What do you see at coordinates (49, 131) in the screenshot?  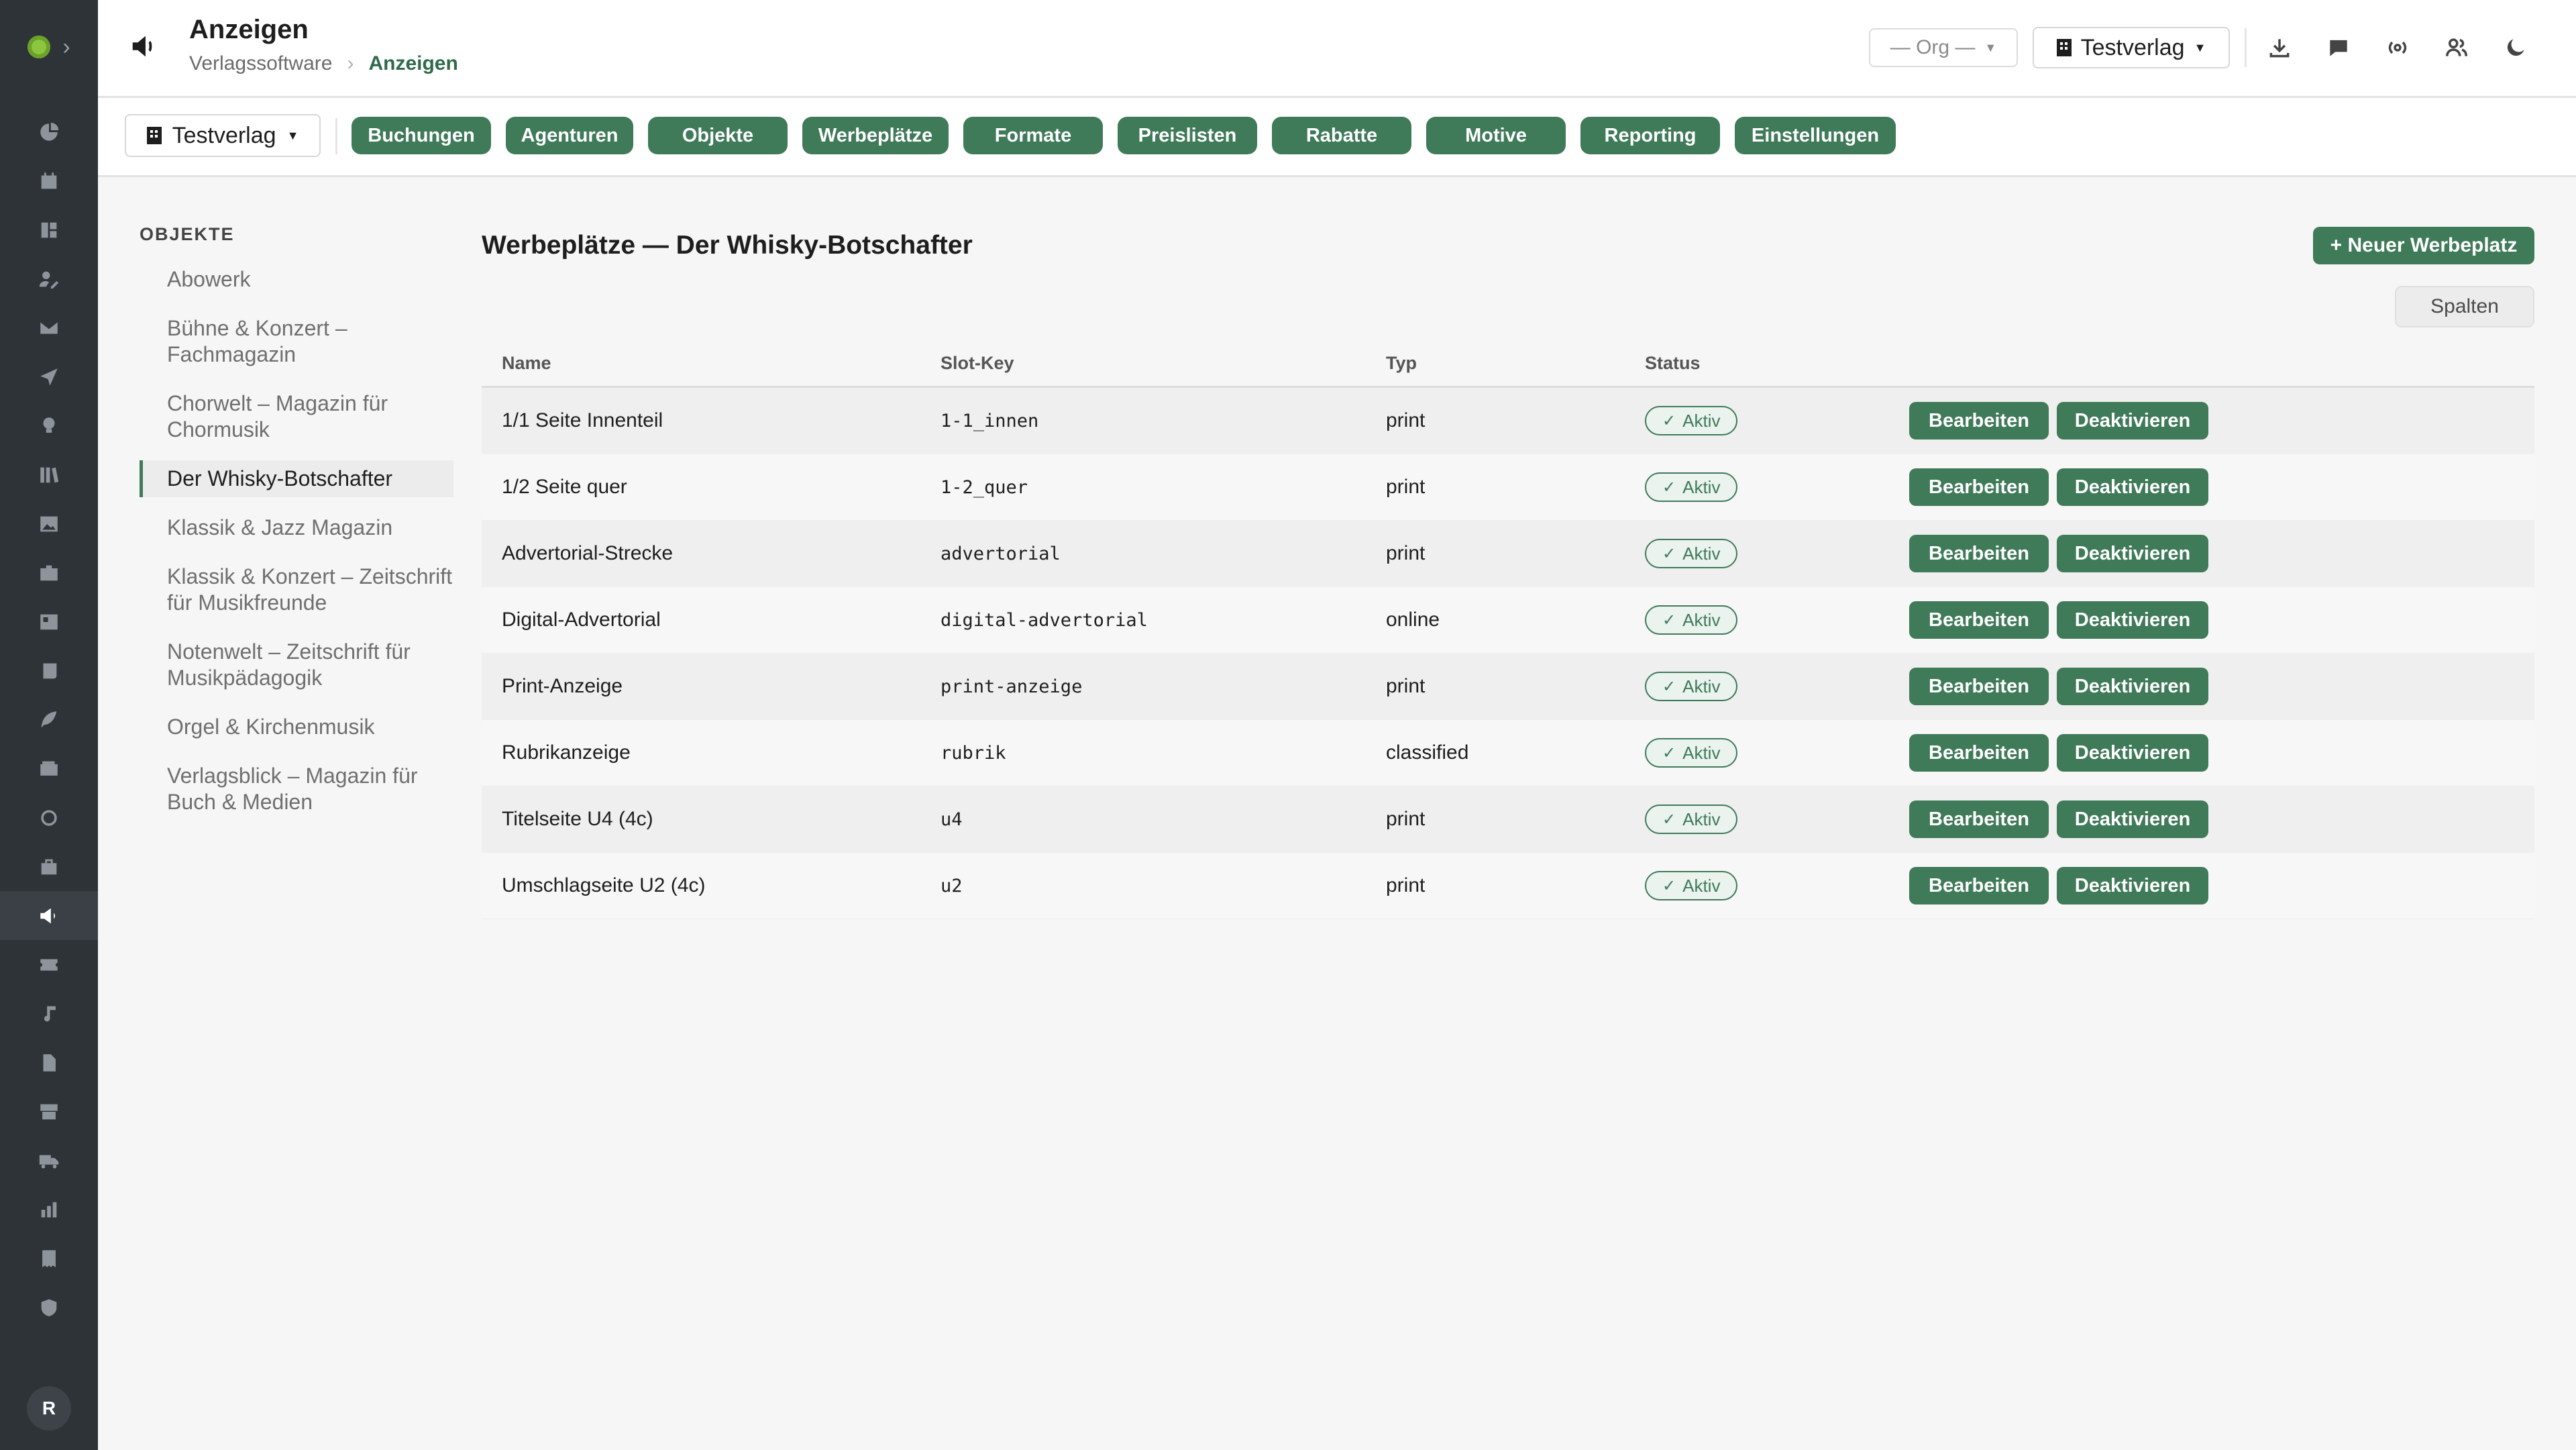 I see `rail-item-dashboard` at bounding box center [49, 131].